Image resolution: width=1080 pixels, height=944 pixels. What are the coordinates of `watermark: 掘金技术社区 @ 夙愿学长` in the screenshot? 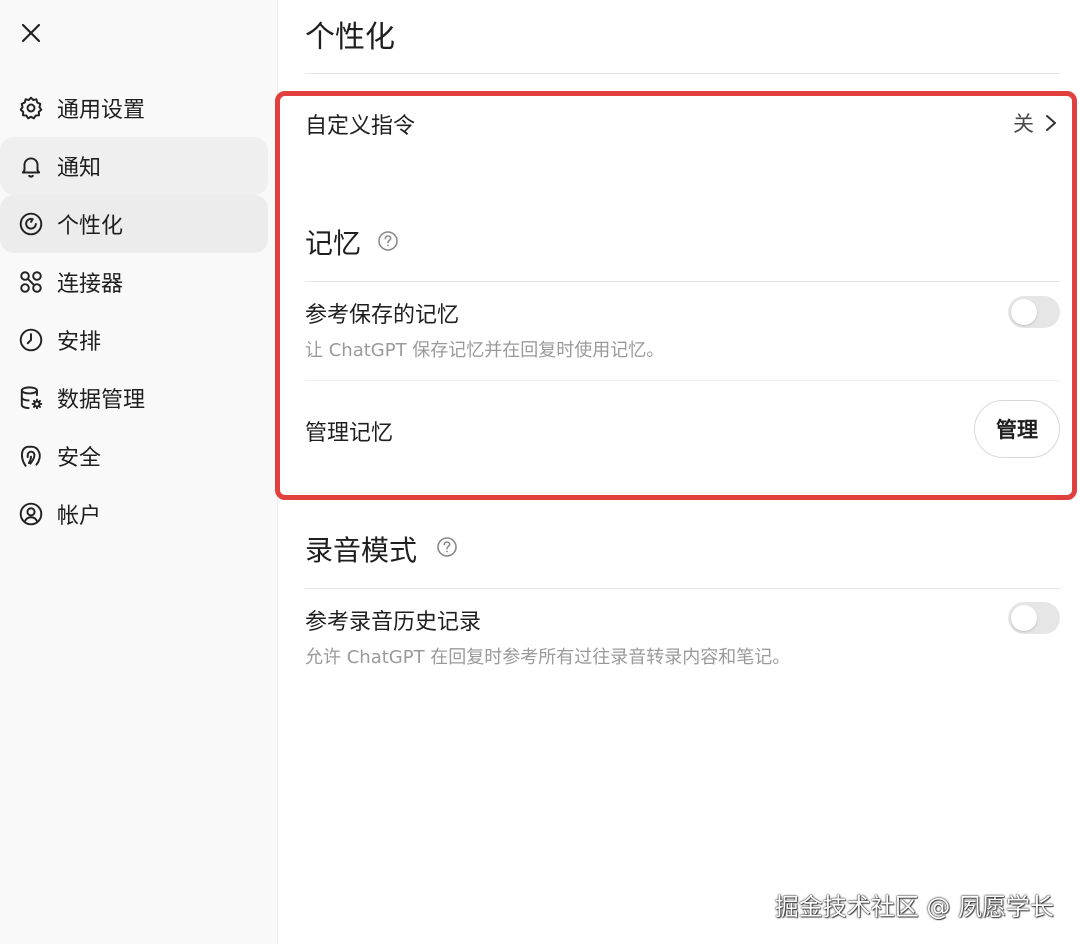 It's located at (914, 907).